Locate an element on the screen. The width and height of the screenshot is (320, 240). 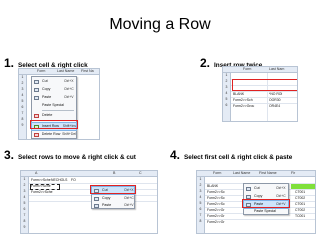
step-4-number: 4. is located at coordinates (175, 155).